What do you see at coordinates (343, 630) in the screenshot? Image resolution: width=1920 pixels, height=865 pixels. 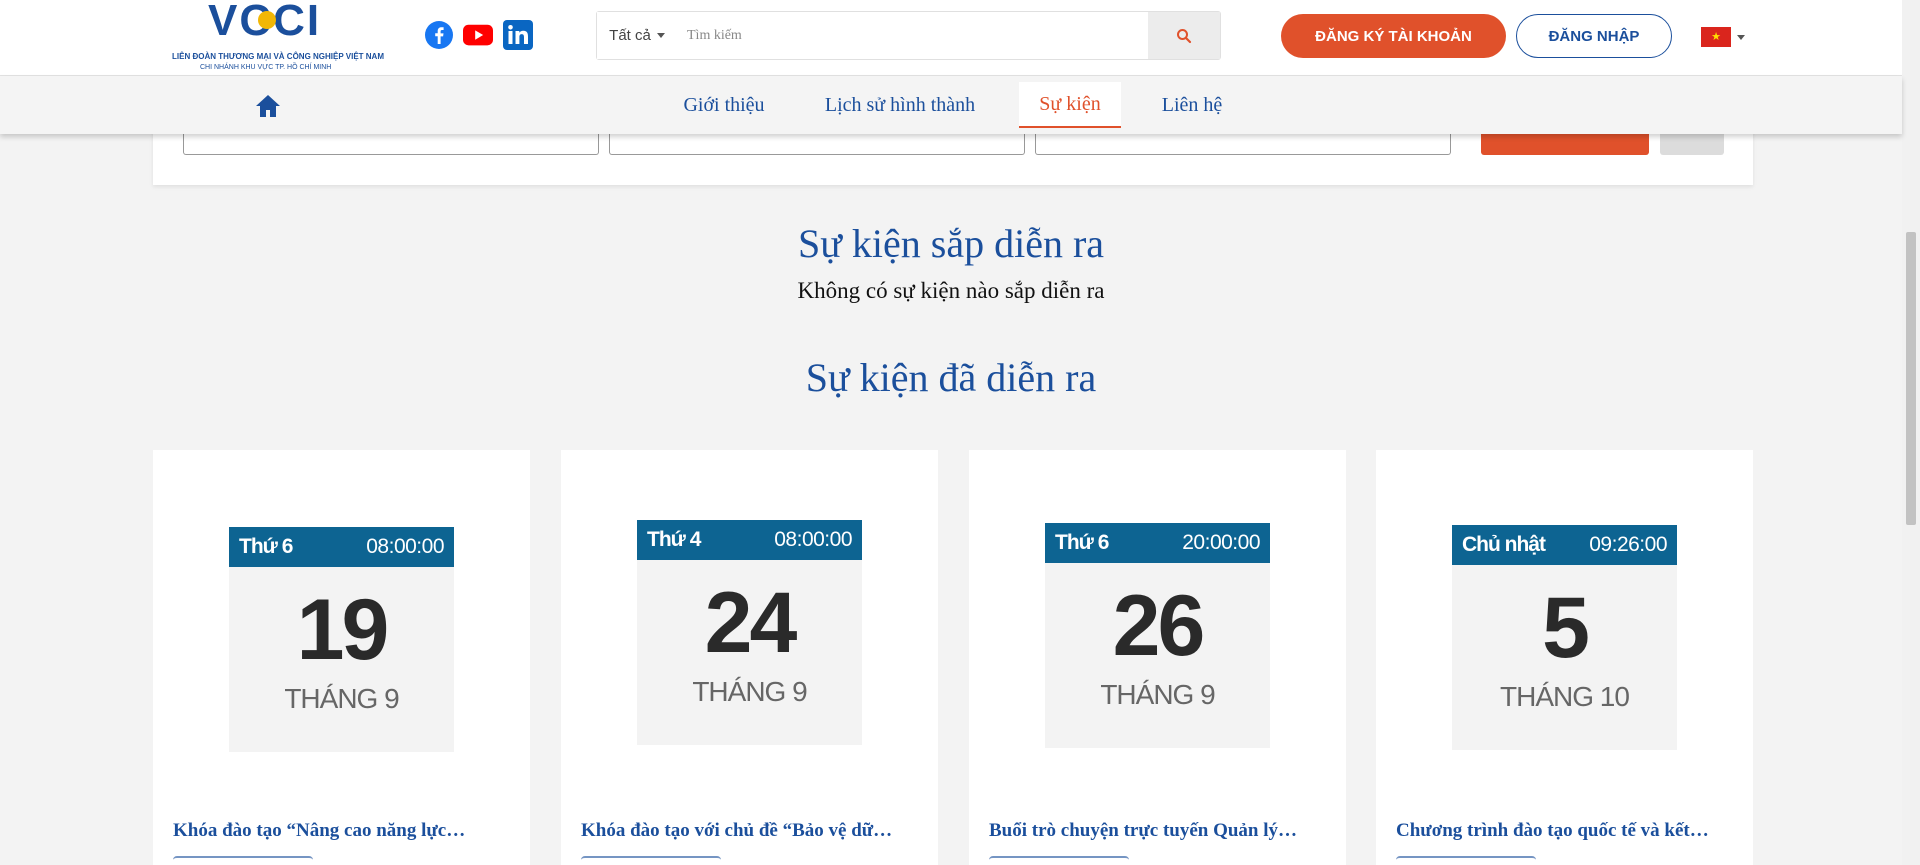 I see `event-day: 19` at bounding box center [343, 630].